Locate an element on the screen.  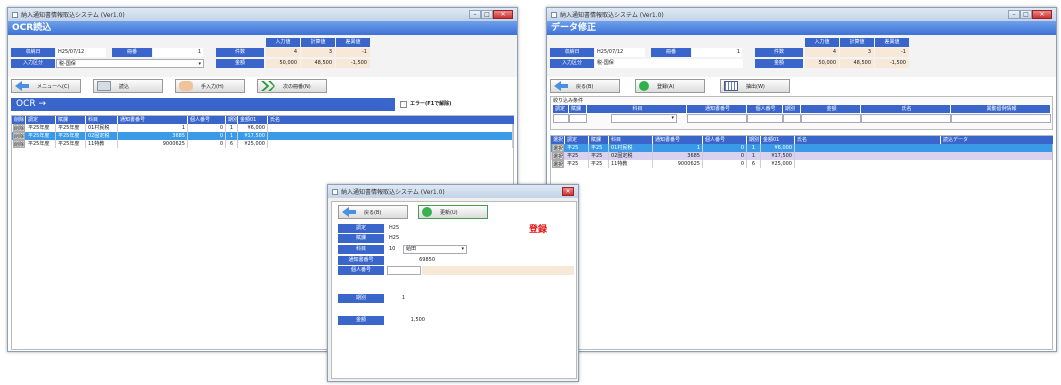
filter-kamoku-select: ▾ is located at coordinates (644, 118).